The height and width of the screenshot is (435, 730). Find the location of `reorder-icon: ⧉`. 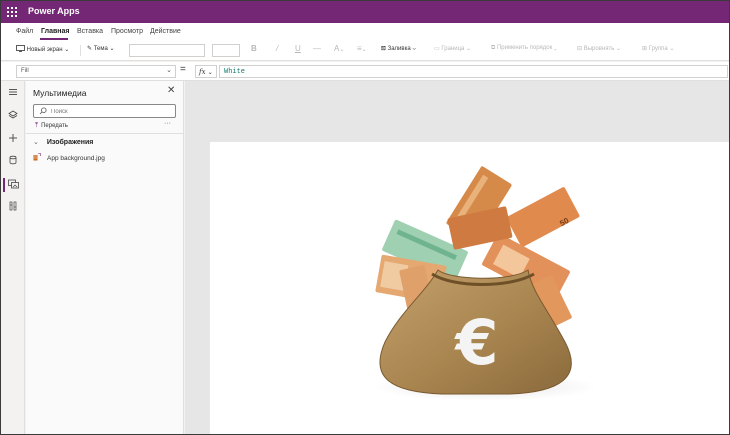

reorder-icon: ⧉ is located at coordinates (493, 48).